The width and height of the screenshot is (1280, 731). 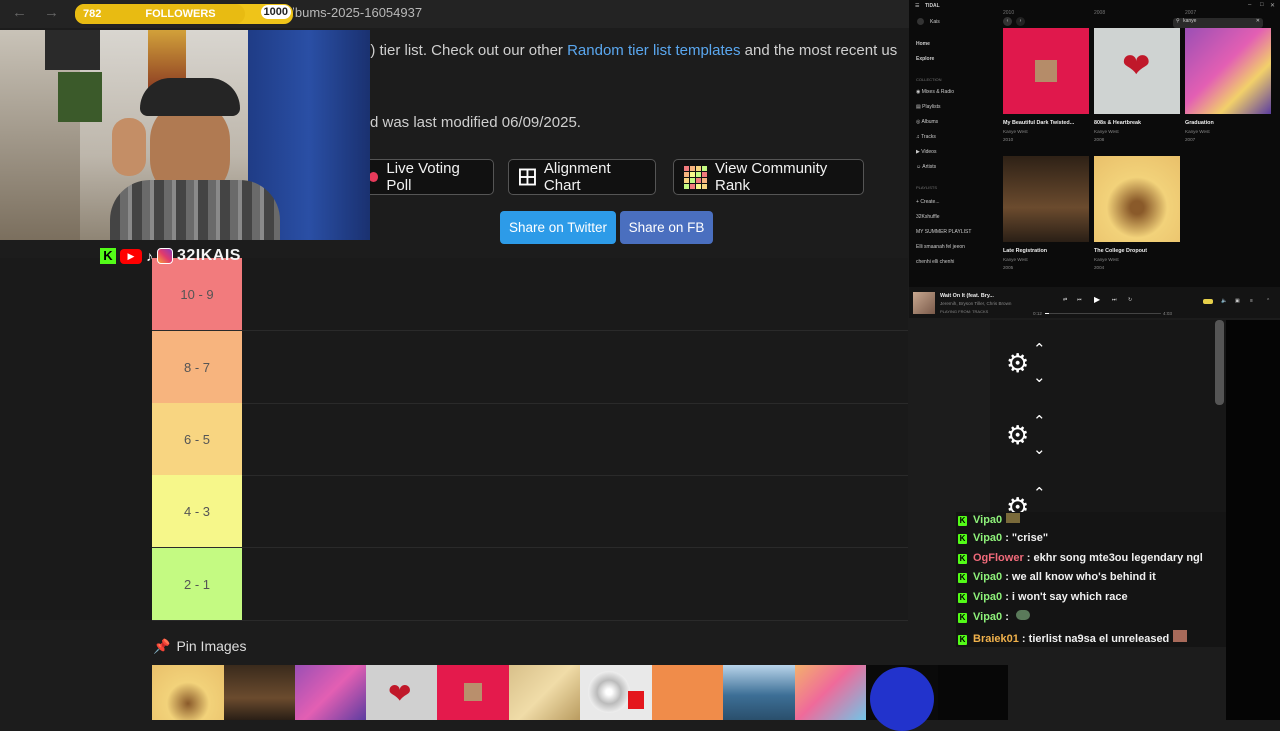 I want to click on now-playing-artists: Jeremih, Bryson Tiller, Chris Brown, so click(x=975, y=303).